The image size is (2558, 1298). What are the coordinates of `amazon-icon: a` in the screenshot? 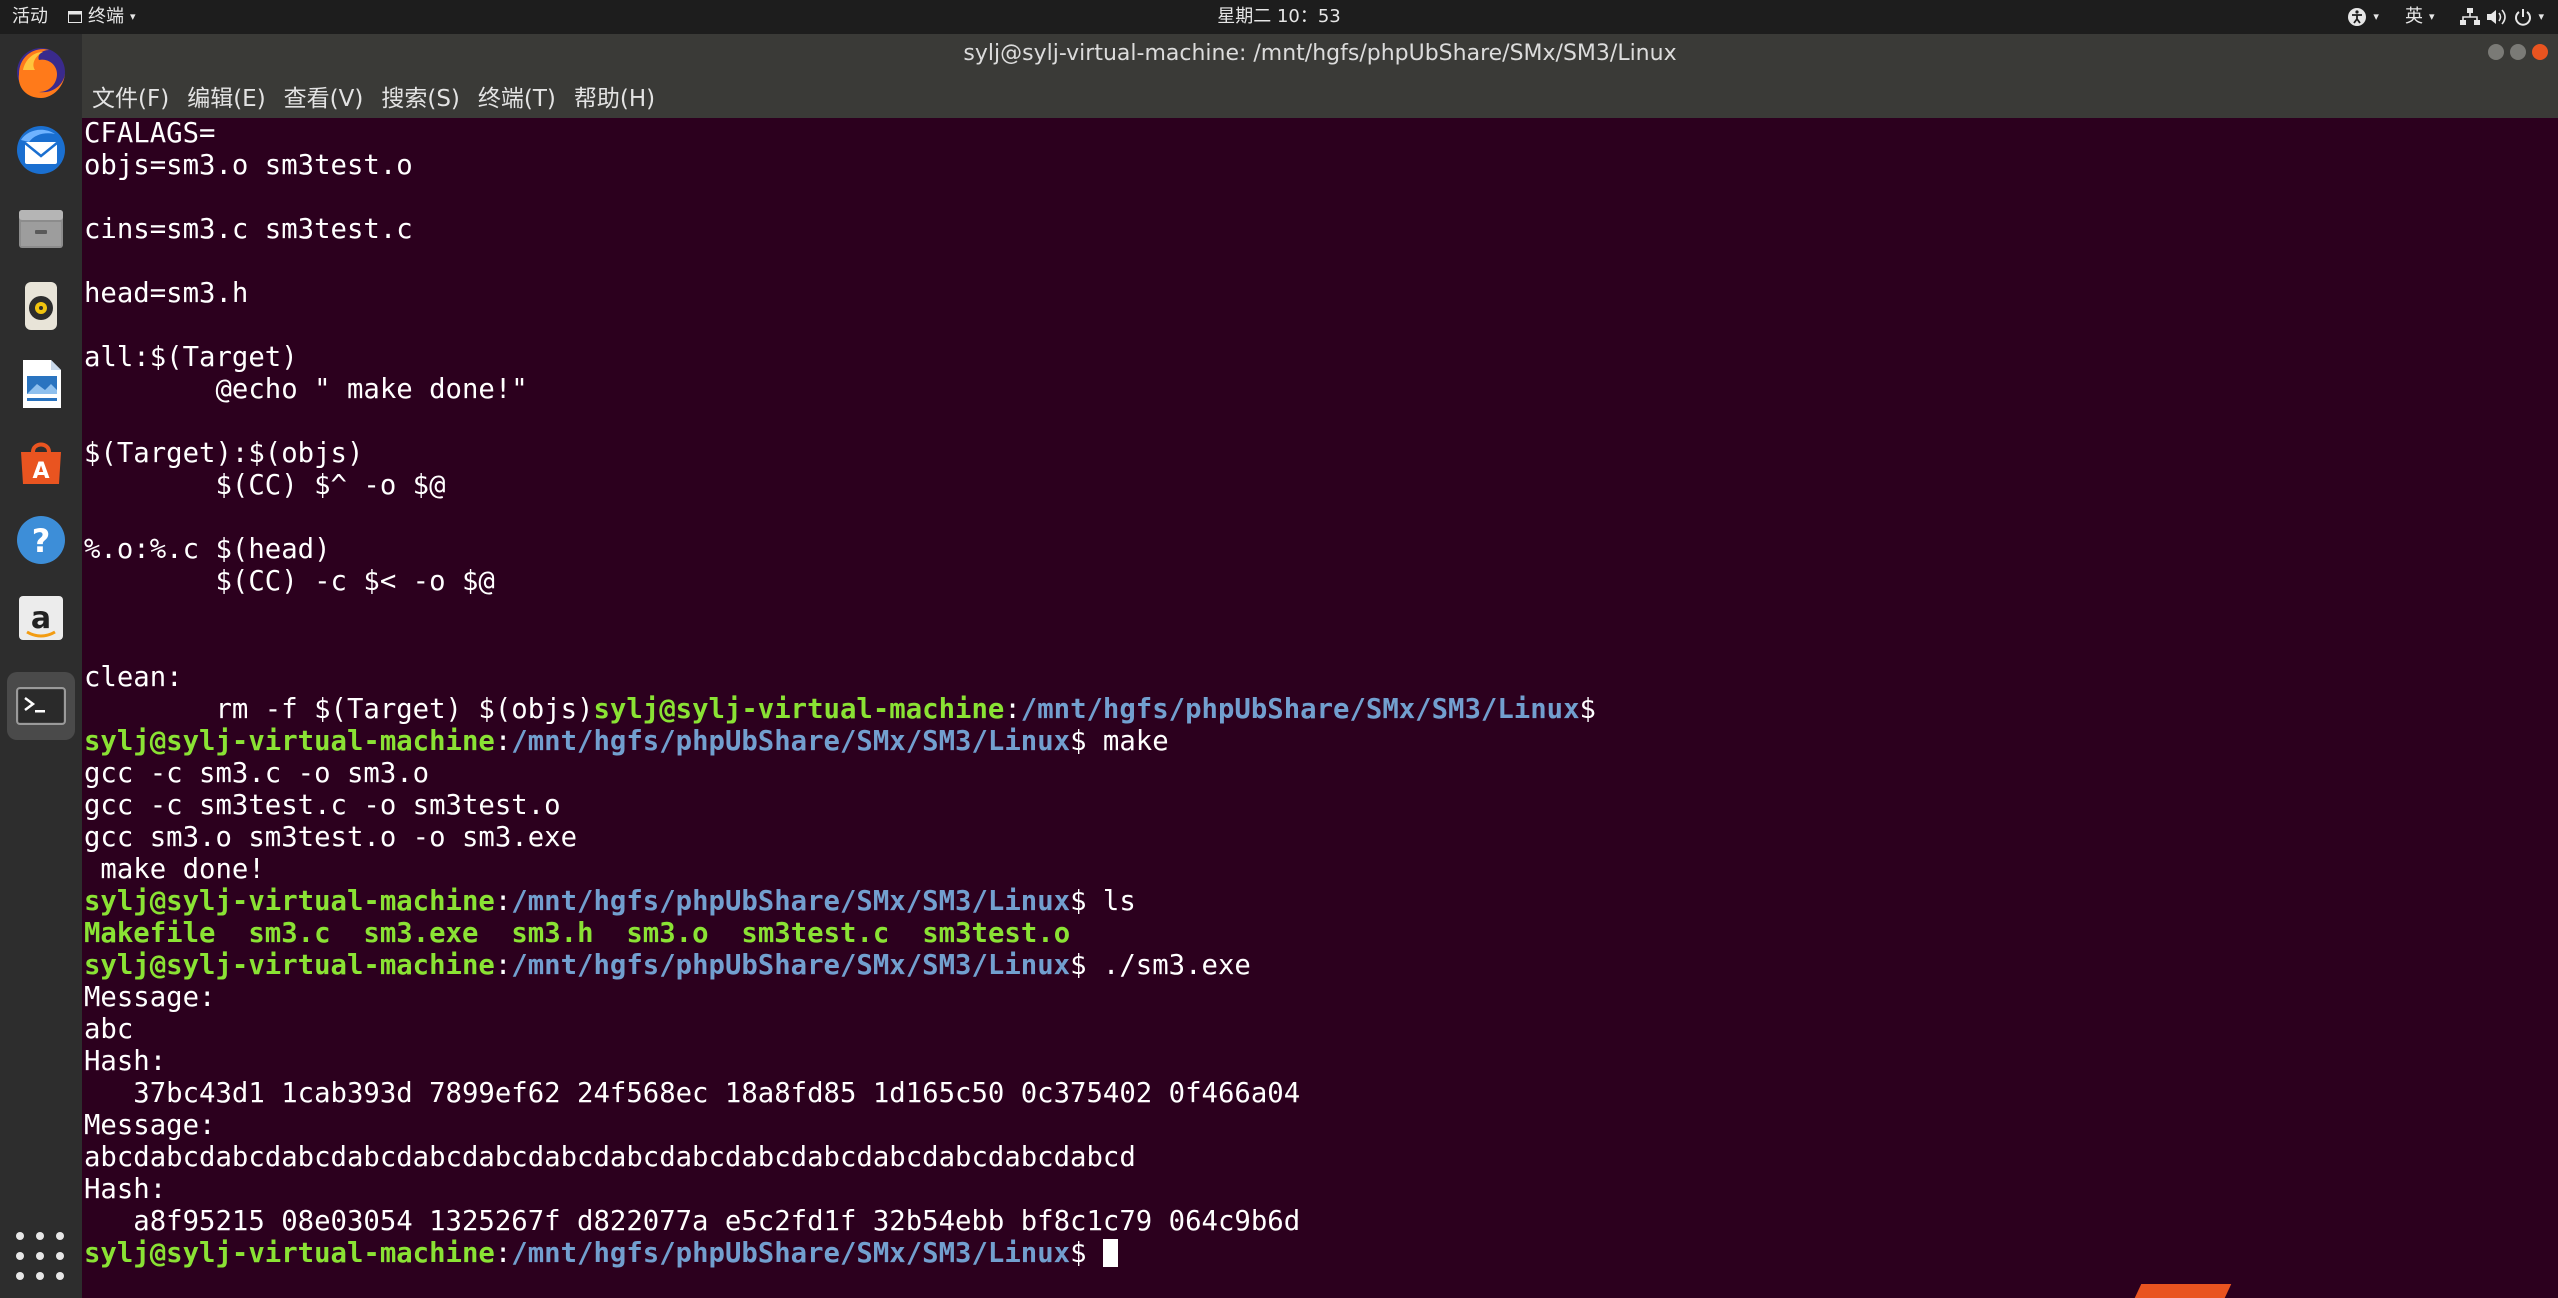 It's located at (41, 618).